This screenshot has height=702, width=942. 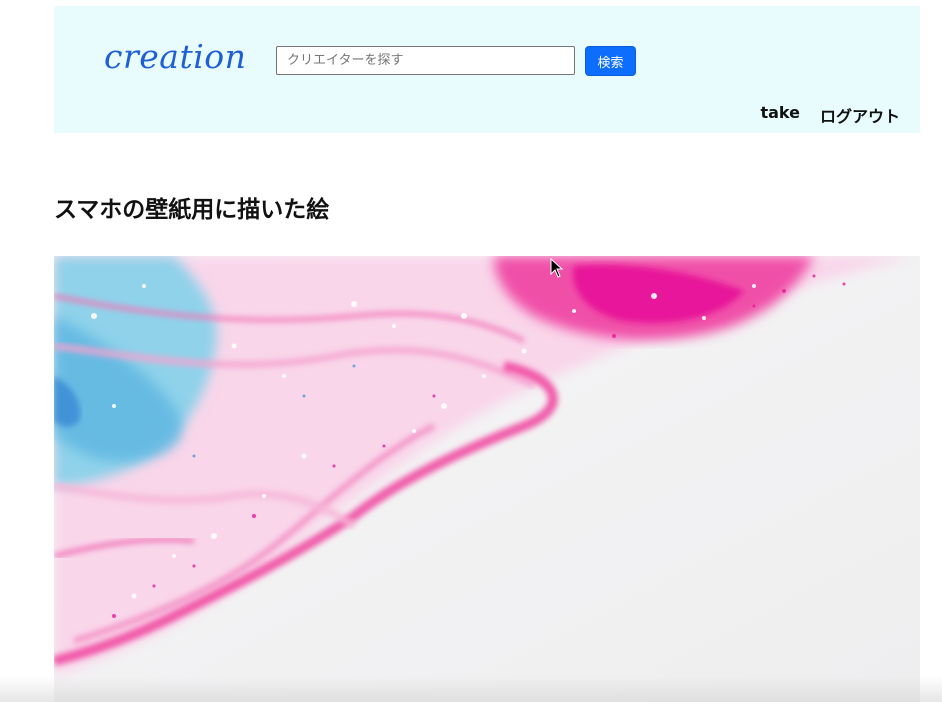 I want to click on site-logo: creation, so click(x=175, y=56).